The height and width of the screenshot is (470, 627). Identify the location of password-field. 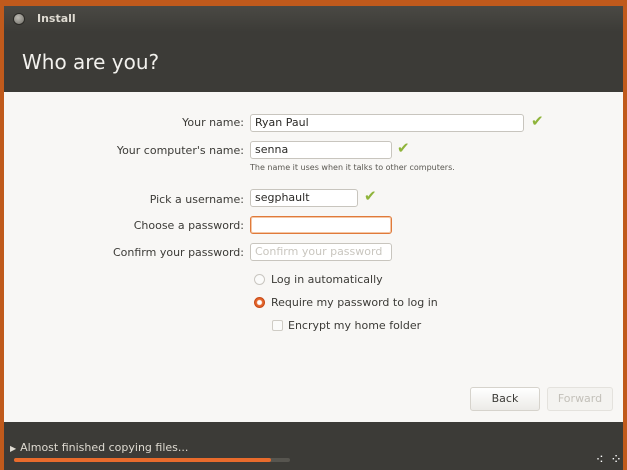
(321, 225).